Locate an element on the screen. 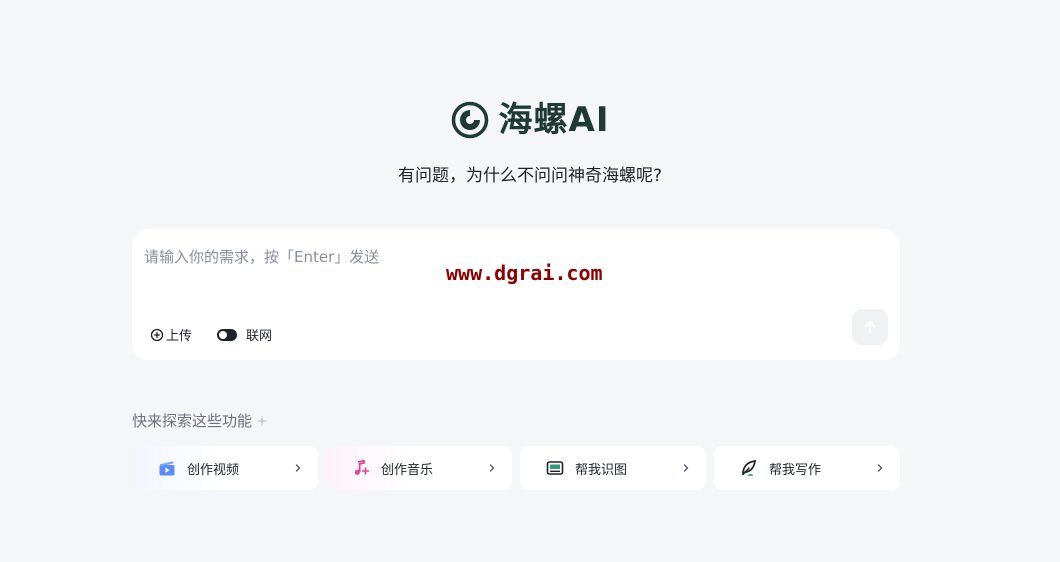 The height and width of the screenshot is (562, 1060). feature-card-create-video: 创作视频 is located at coordinates (225, 468).